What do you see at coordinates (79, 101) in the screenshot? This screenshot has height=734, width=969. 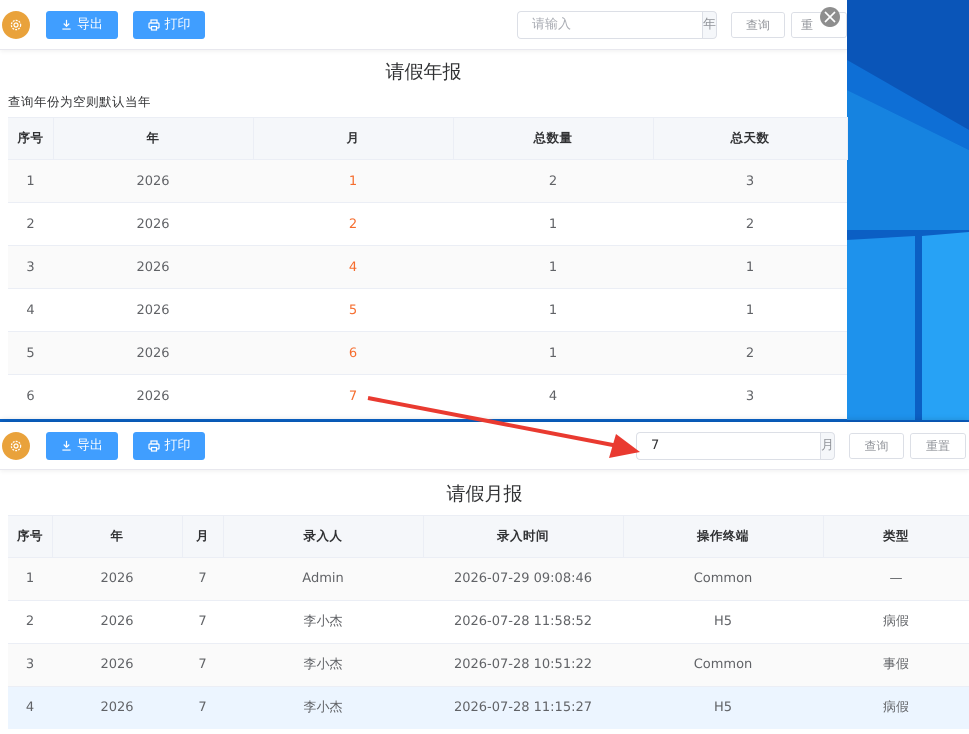 I see `hint-text: 查询年份为空则默认当年` at bounding box center [79, 101].